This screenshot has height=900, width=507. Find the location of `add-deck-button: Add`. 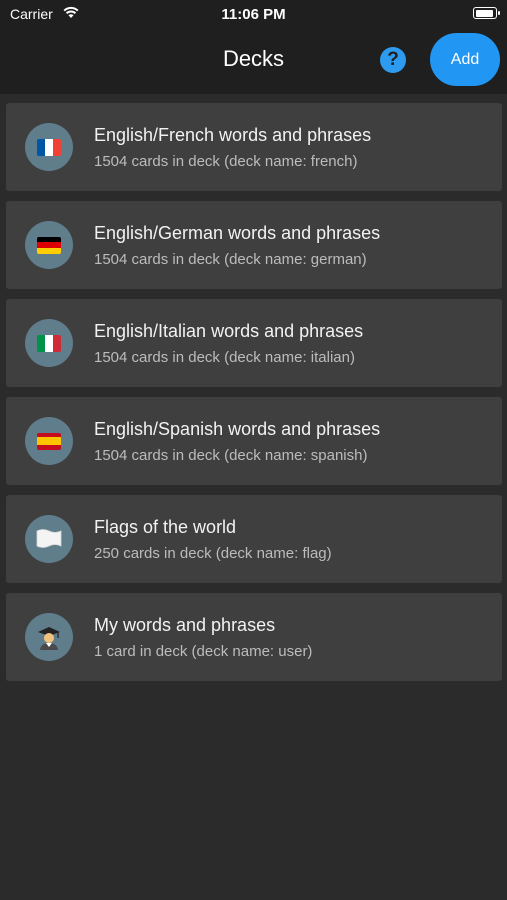

add-deck-button: Add is located at coordinates (465, 59).